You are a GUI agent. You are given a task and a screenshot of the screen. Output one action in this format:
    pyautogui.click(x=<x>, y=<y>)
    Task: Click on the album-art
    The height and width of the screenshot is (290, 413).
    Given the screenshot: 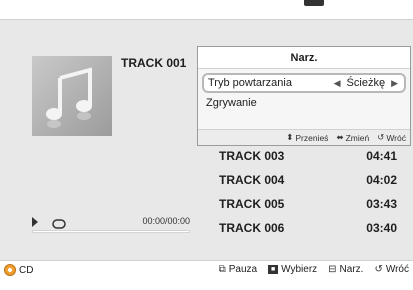 What is the action you would take?
    pyautogui.click(x=72, y=96)
    